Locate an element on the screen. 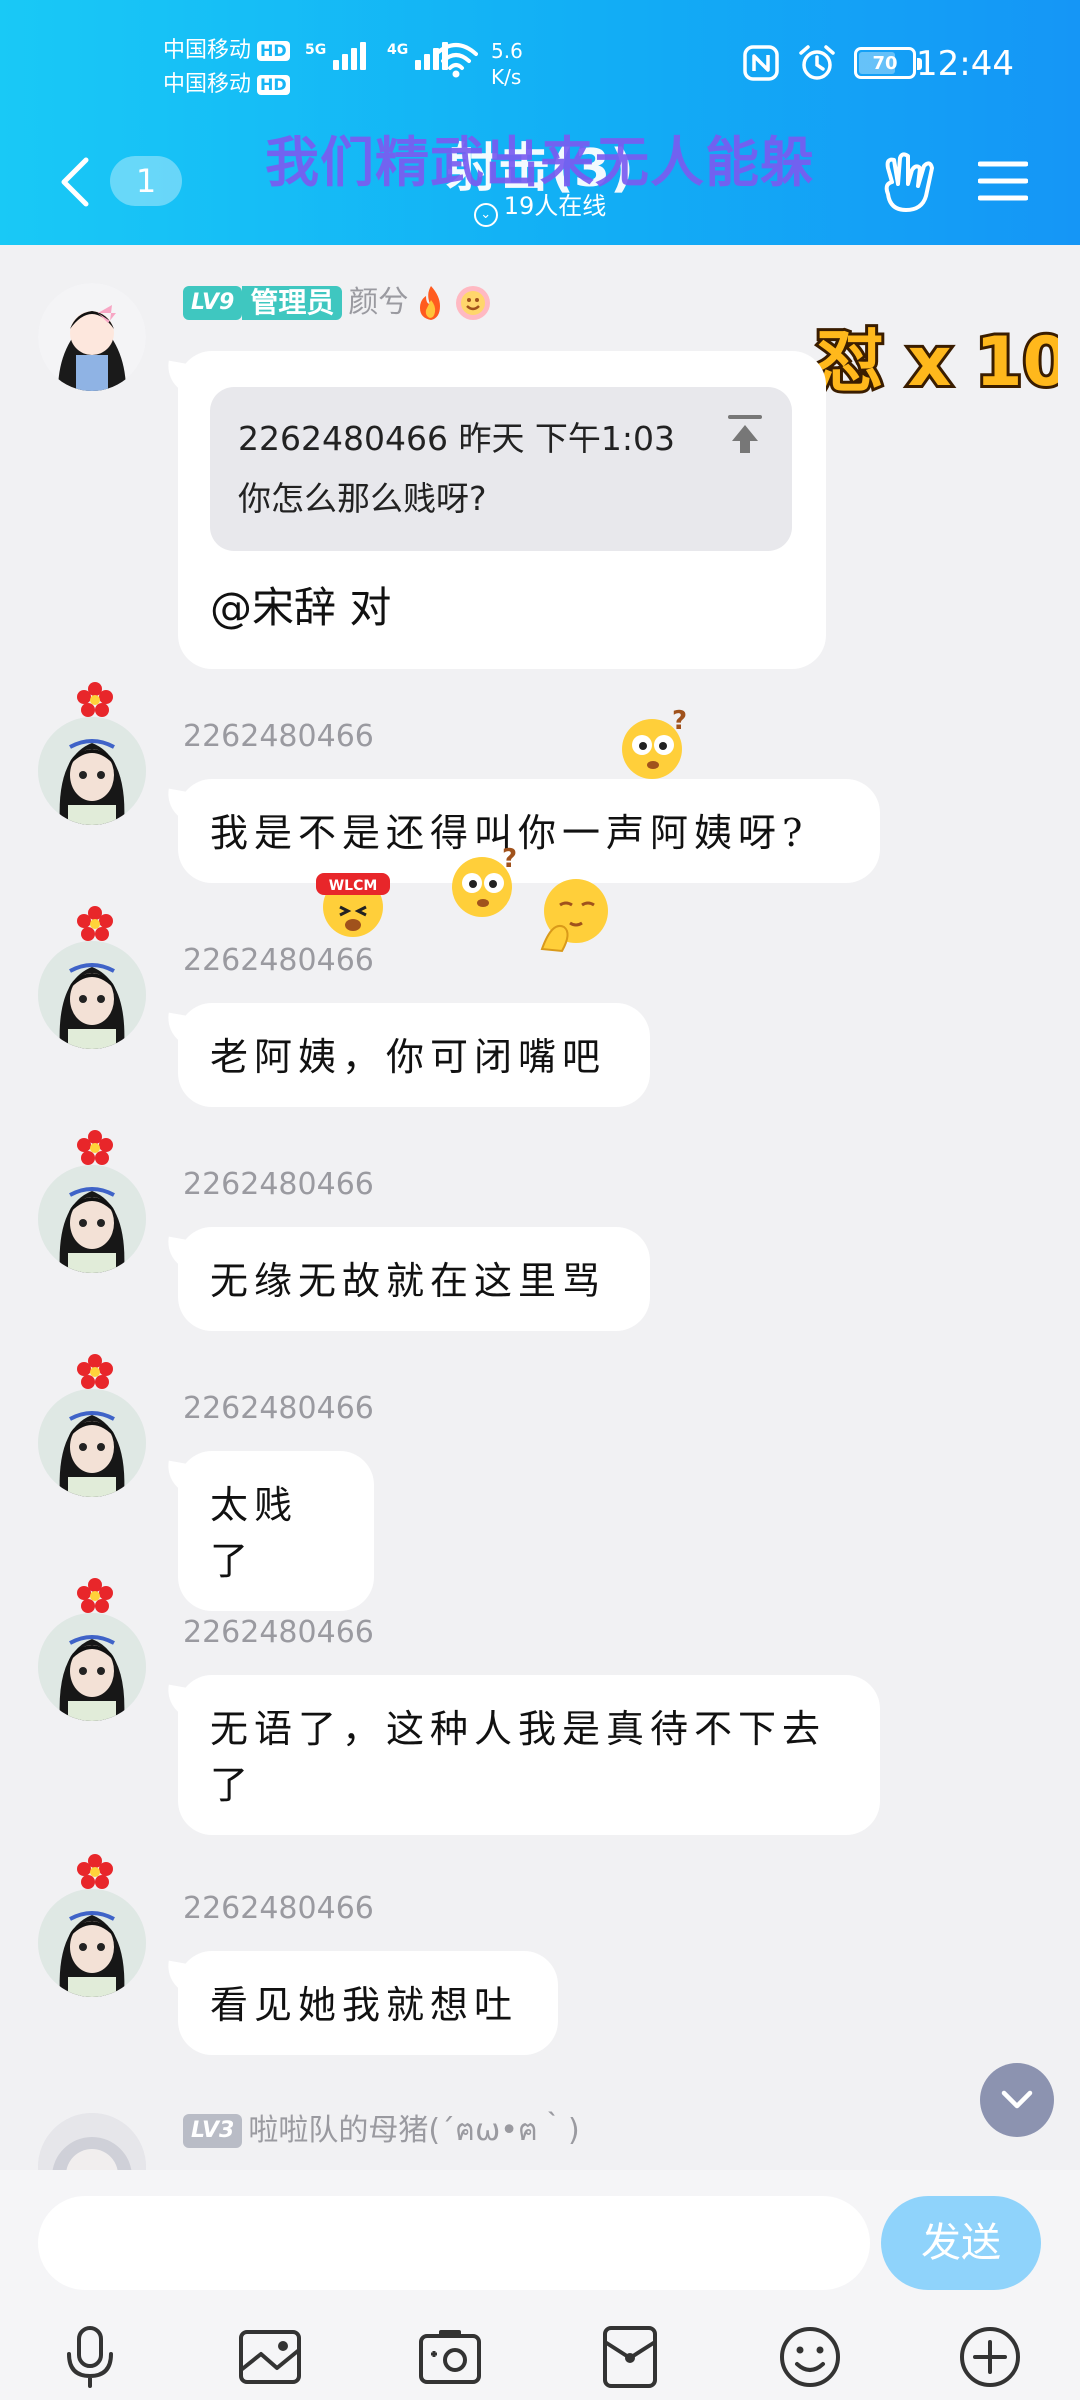 This screenshot has height=2400, width=1080. avatar-gray-hair-icon is located at coordinates (92, 2141).